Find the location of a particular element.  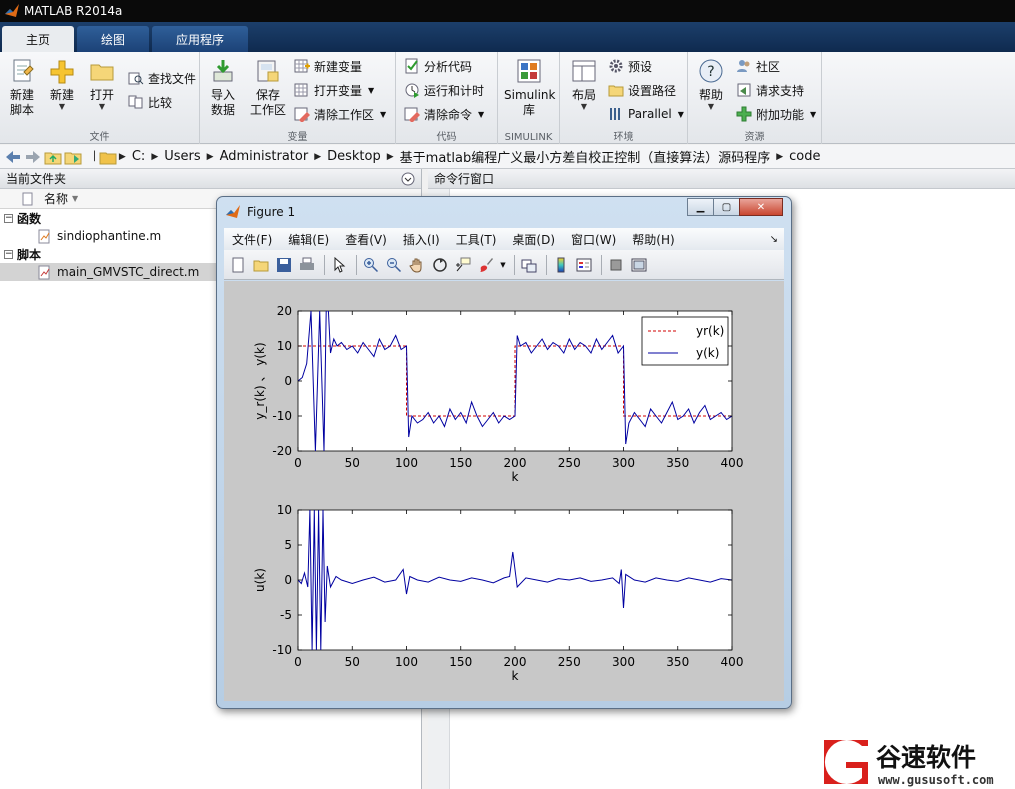

help-button: ? 帮助 ▼ is located at coordinates (711, 84).